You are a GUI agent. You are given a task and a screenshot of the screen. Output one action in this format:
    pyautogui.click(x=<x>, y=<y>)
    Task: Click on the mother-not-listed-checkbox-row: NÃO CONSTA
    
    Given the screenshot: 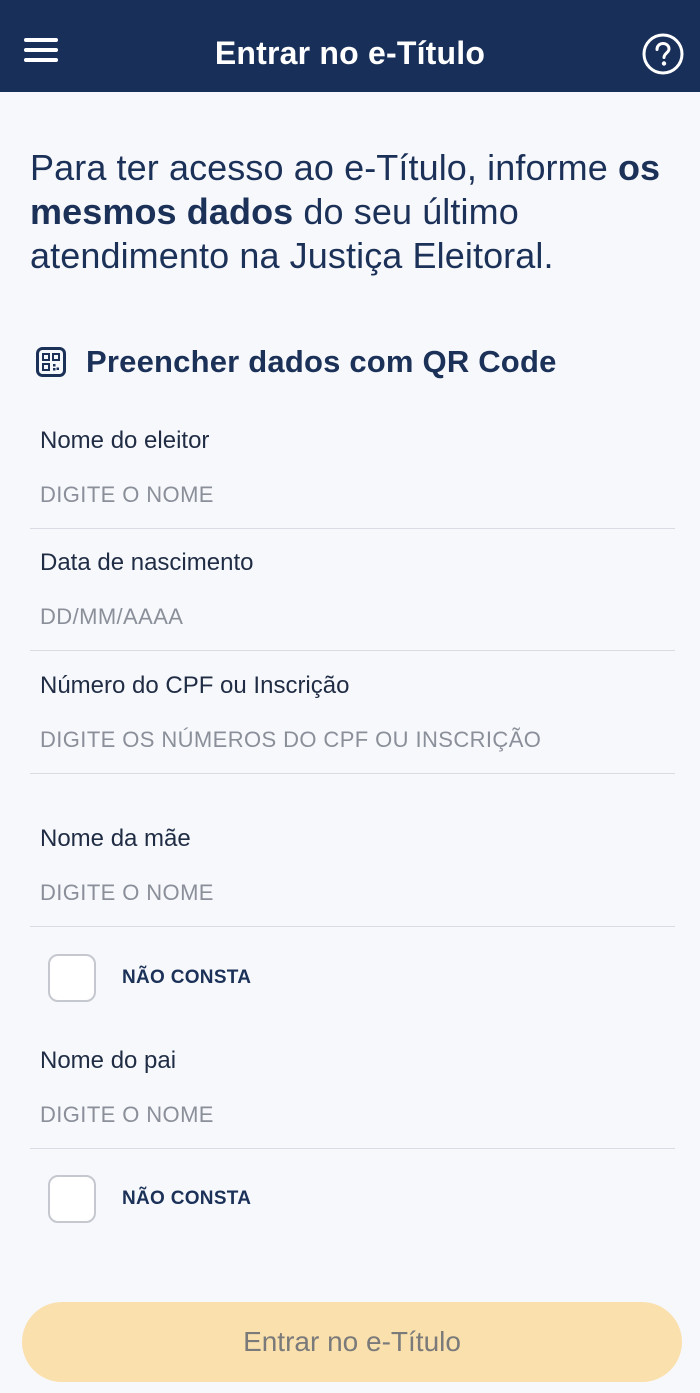 What is the action you would take?
    pyautogui.click(x=149, y=978)
    